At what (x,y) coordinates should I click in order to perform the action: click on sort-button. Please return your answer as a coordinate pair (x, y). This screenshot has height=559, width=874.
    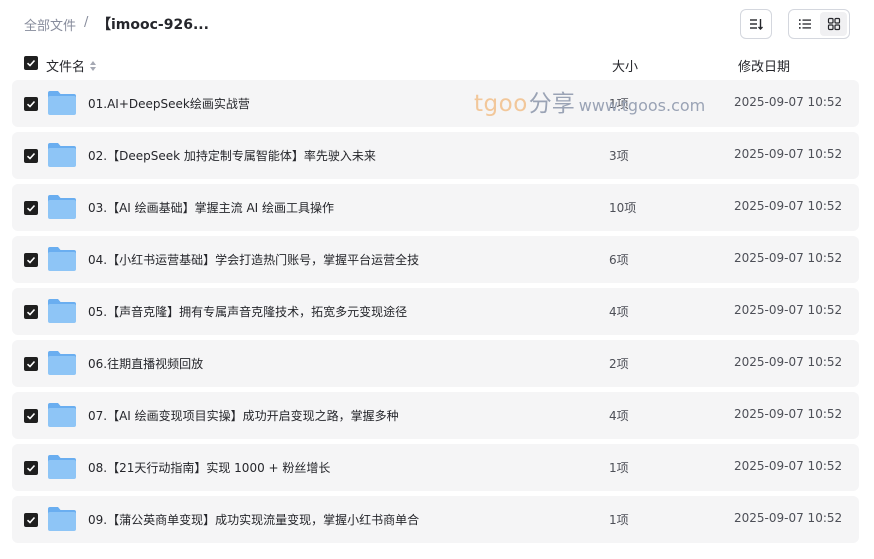
    Looking at the image, I should click on (756, 24).